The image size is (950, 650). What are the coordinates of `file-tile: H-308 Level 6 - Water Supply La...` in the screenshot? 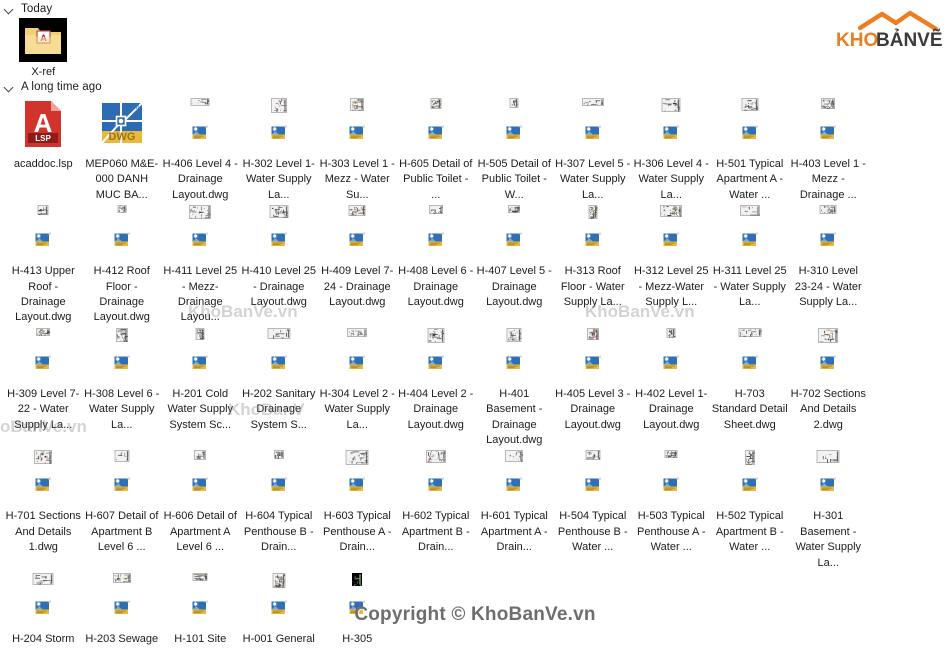 It's located at (122, 387).